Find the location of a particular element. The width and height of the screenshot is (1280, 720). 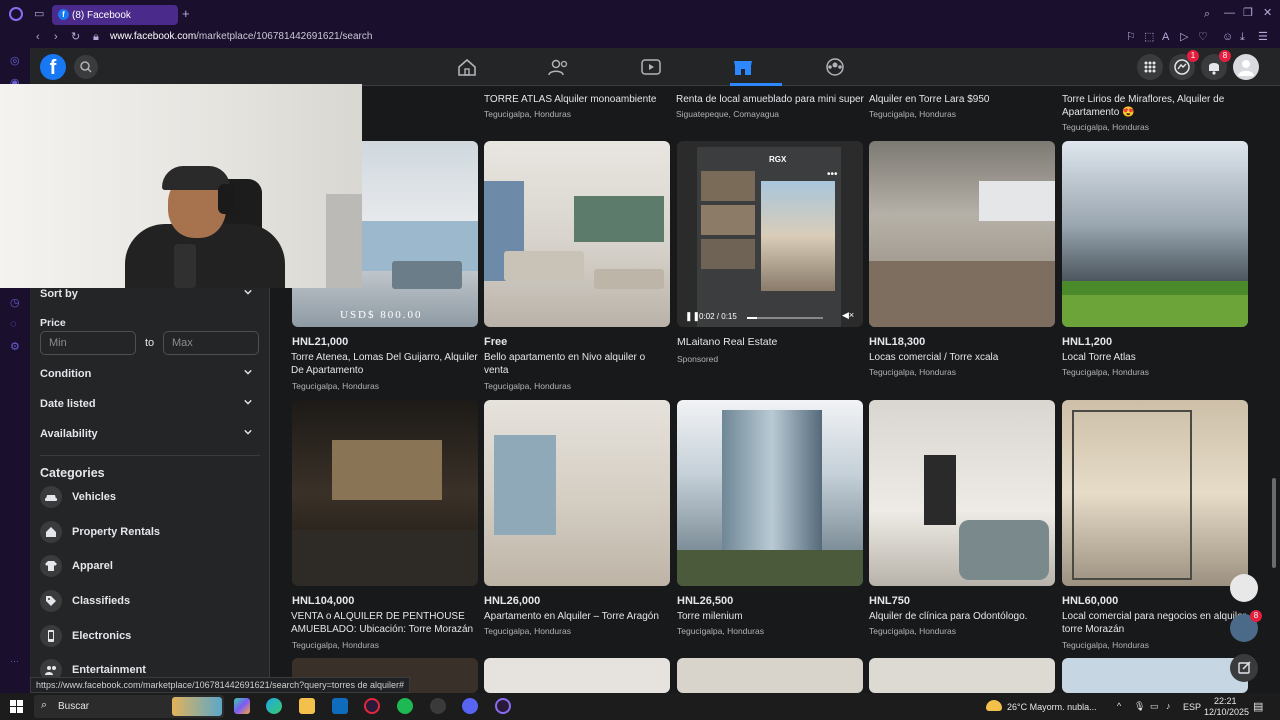

menu-icon: ☰ is located at coordinates (1263, 37).